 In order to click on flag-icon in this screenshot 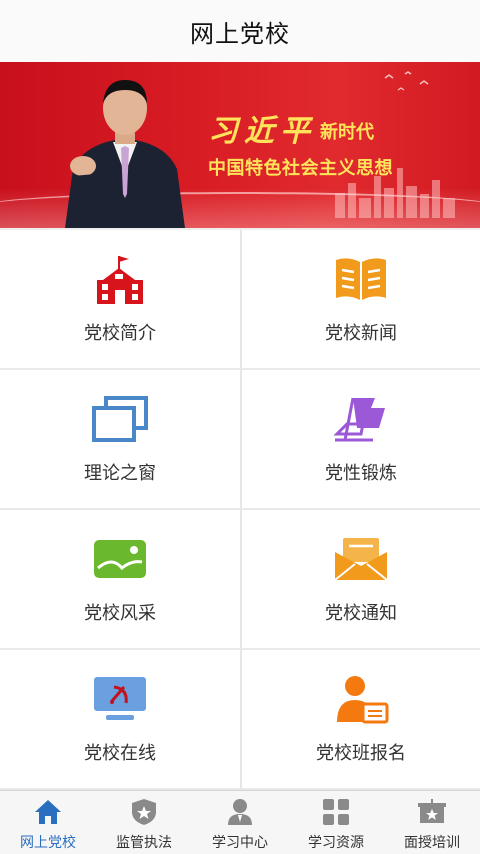, I will do `click(361, 419)`.